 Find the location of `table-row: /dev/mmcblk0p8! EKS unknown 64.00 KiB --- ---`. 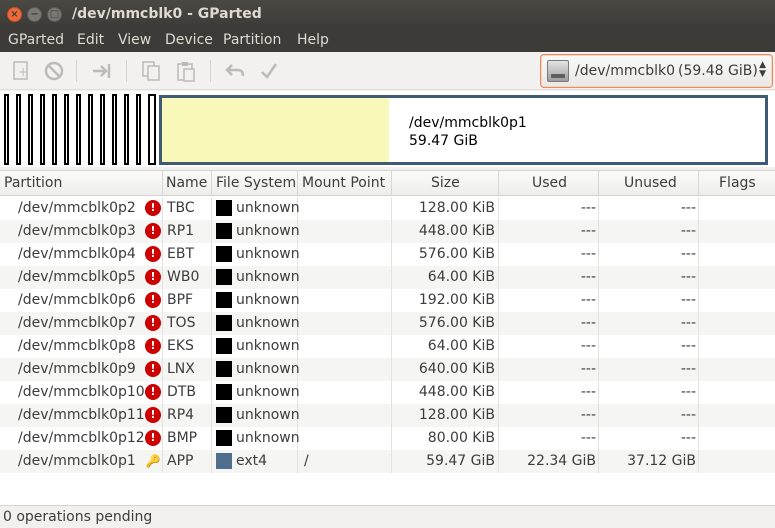

table-row: /dev/mmcblk0p8! EKS unknown 64.00 KiB --- --- is located at coordinates (387, 346).